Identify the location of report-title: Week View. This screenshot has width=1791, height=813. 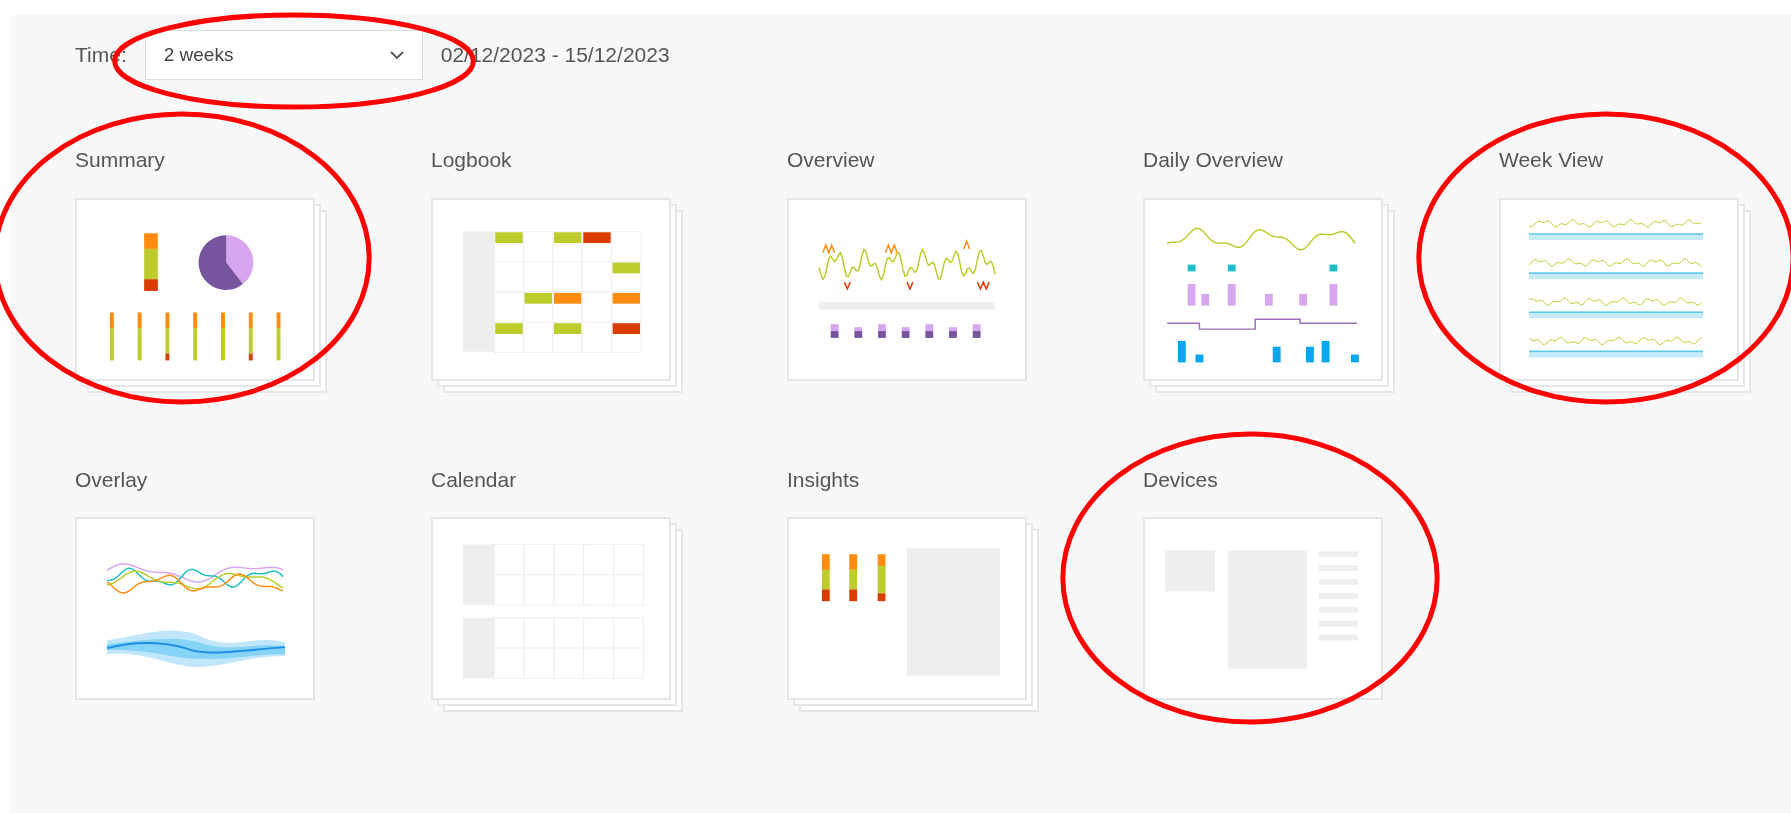
(1552, 160).